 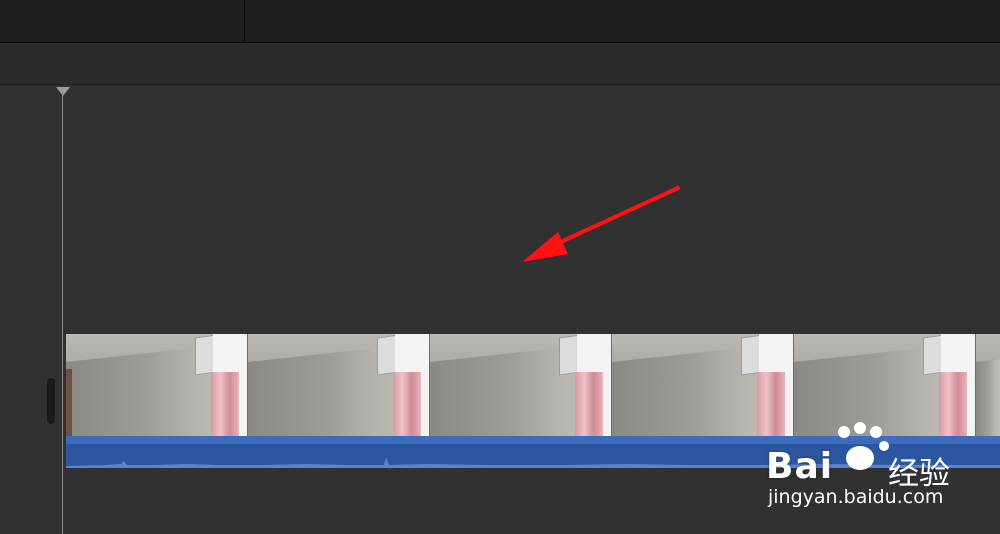 I want to click on panel-divider, so click(x=244, y=21).